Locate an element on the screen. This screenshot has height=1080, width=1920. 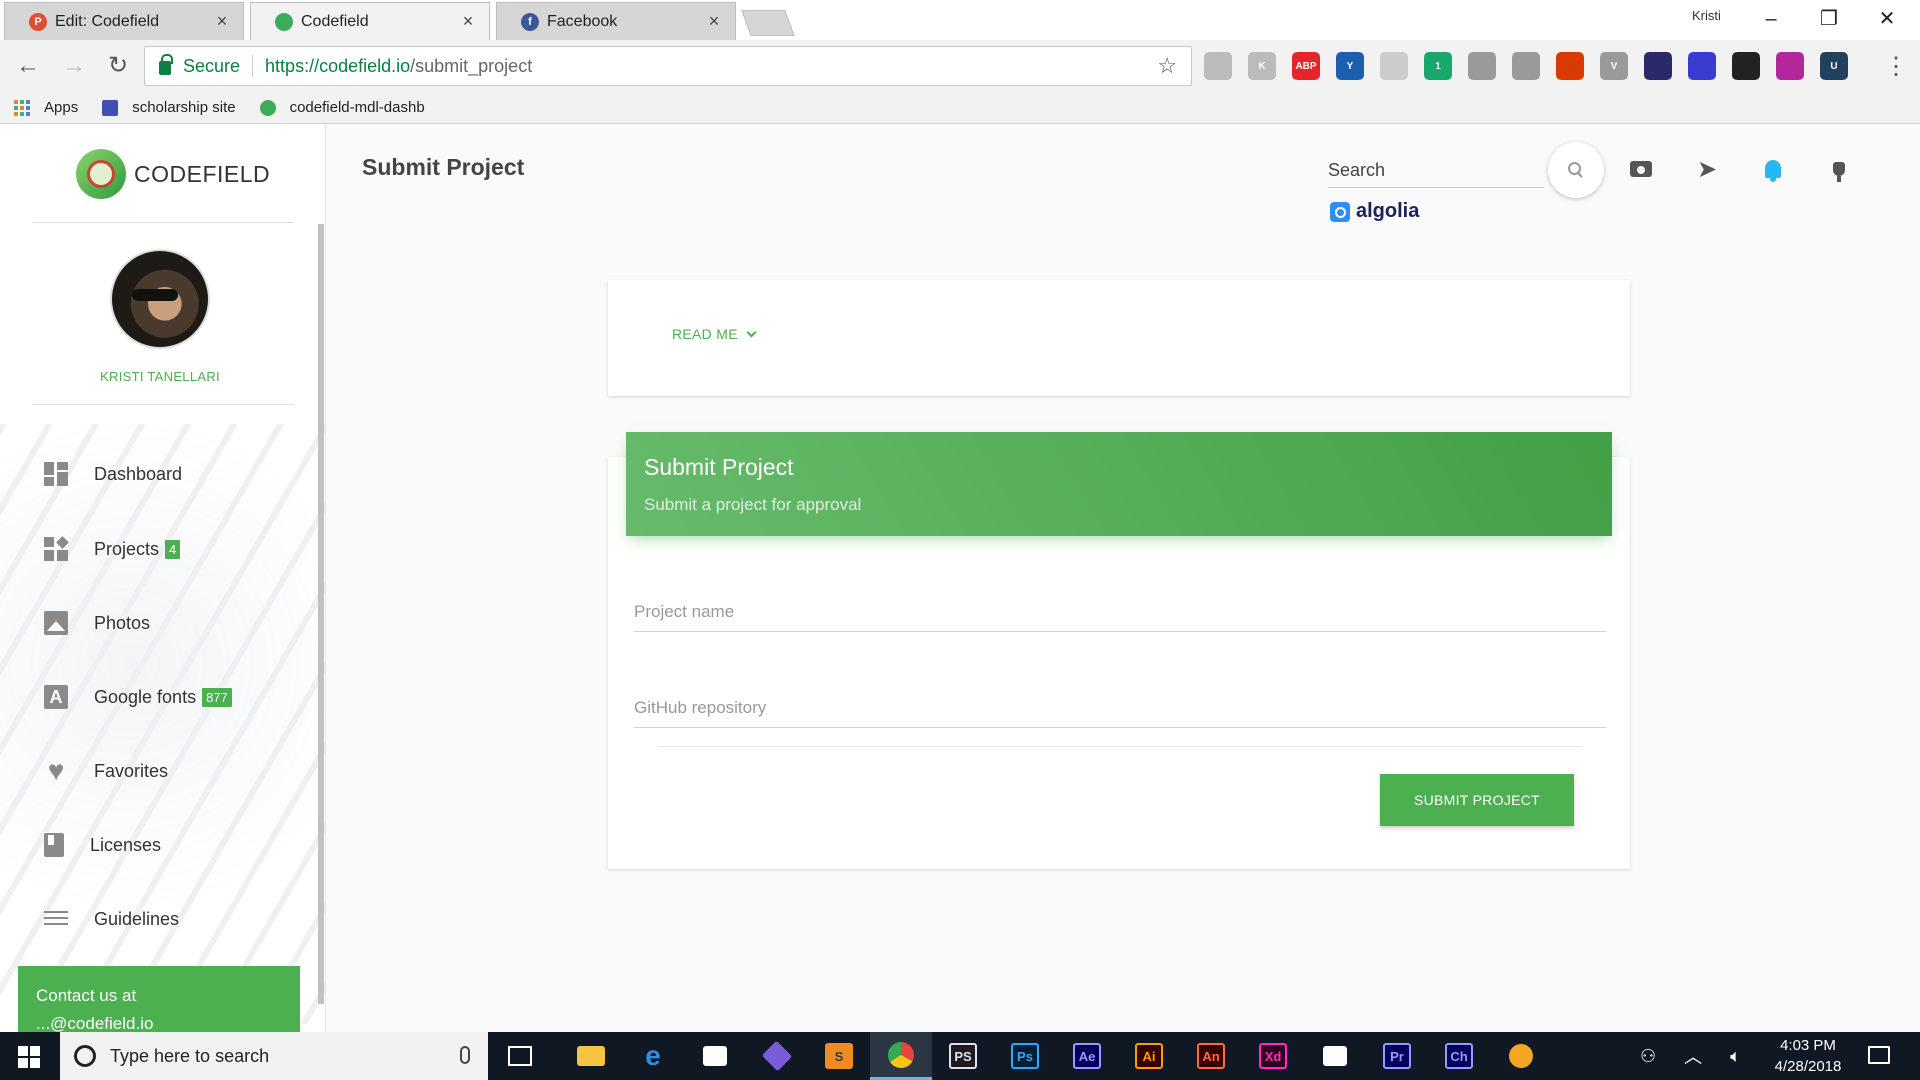
readme-toggle: READ ME is located at coordinates (714, 334).